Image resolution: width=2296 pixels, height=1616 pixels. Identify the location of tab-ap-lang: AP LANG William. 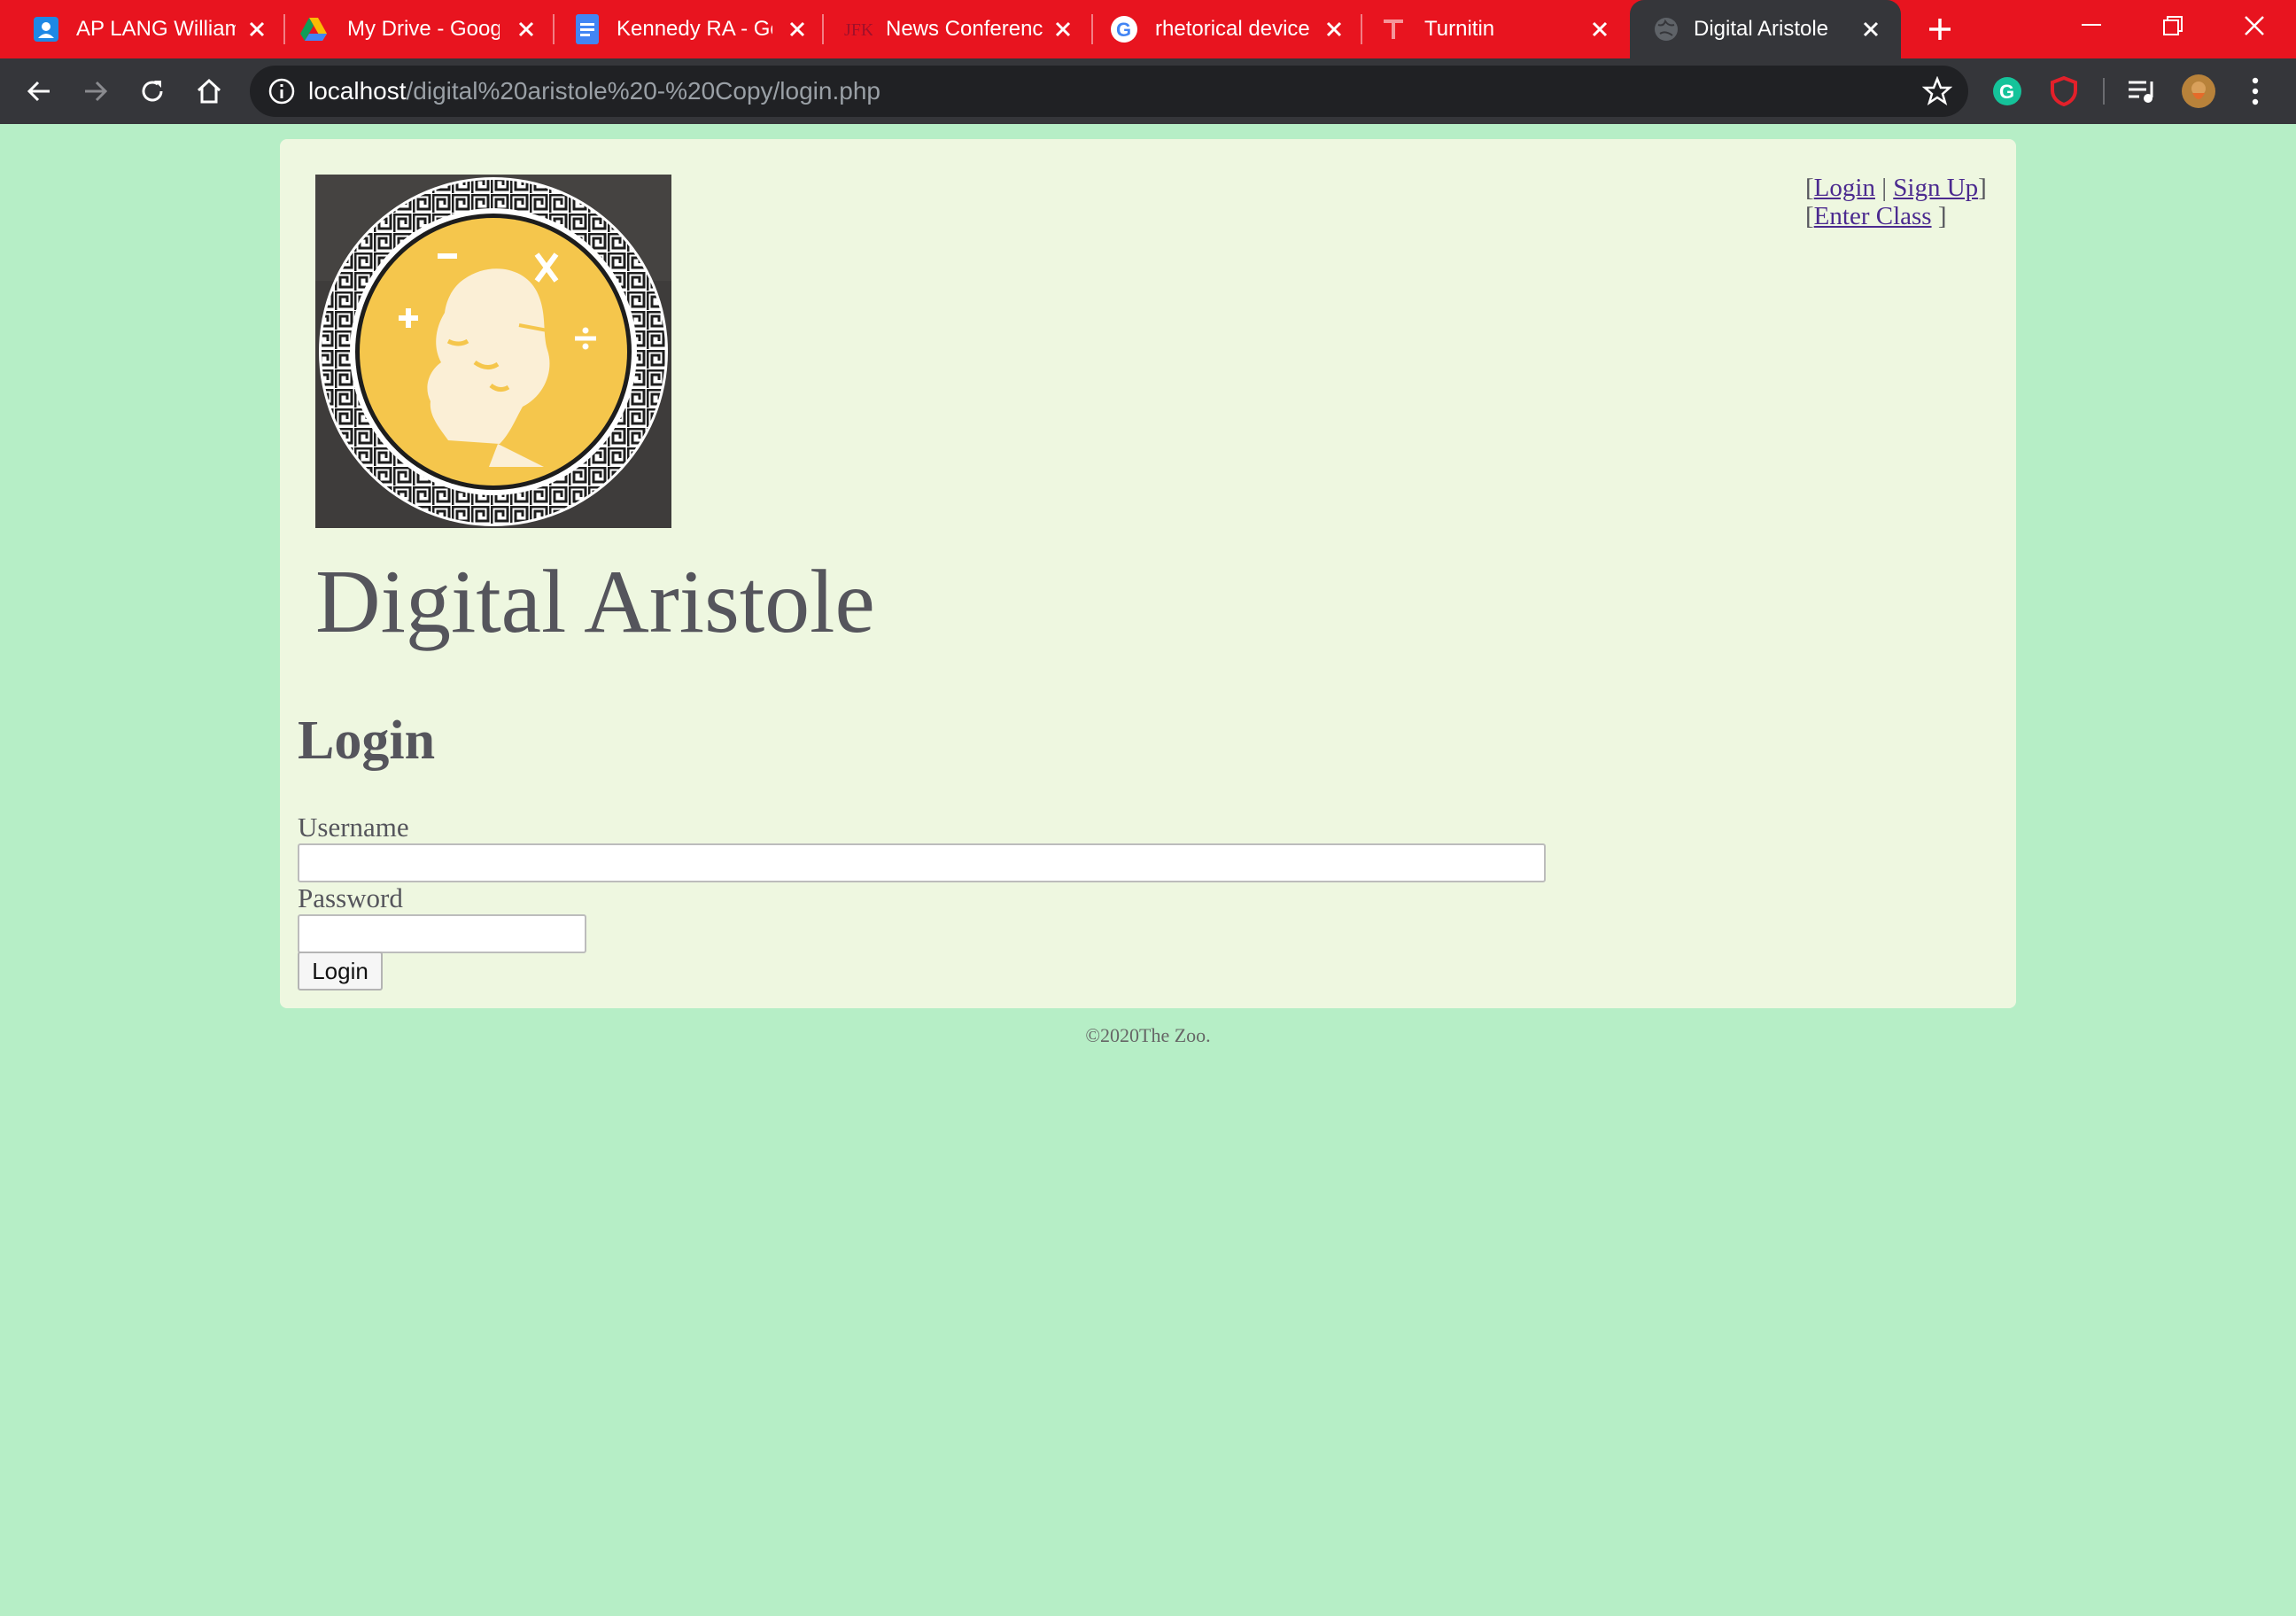
(138, 29).